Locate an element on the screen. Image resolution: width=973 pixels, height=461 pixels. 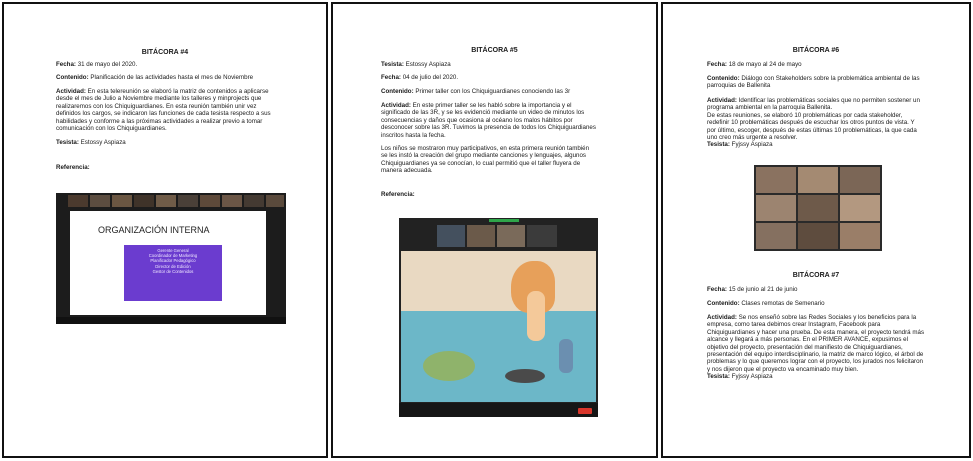
recording-indicator is located at coordinates (504, 220).